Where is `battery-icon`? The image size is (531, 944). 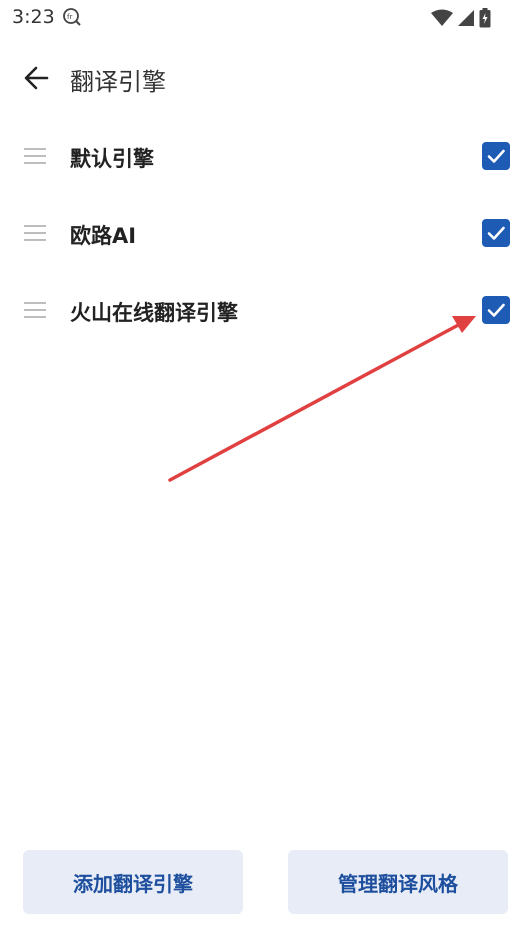
battery-icon is located at coordinates (485, 18).